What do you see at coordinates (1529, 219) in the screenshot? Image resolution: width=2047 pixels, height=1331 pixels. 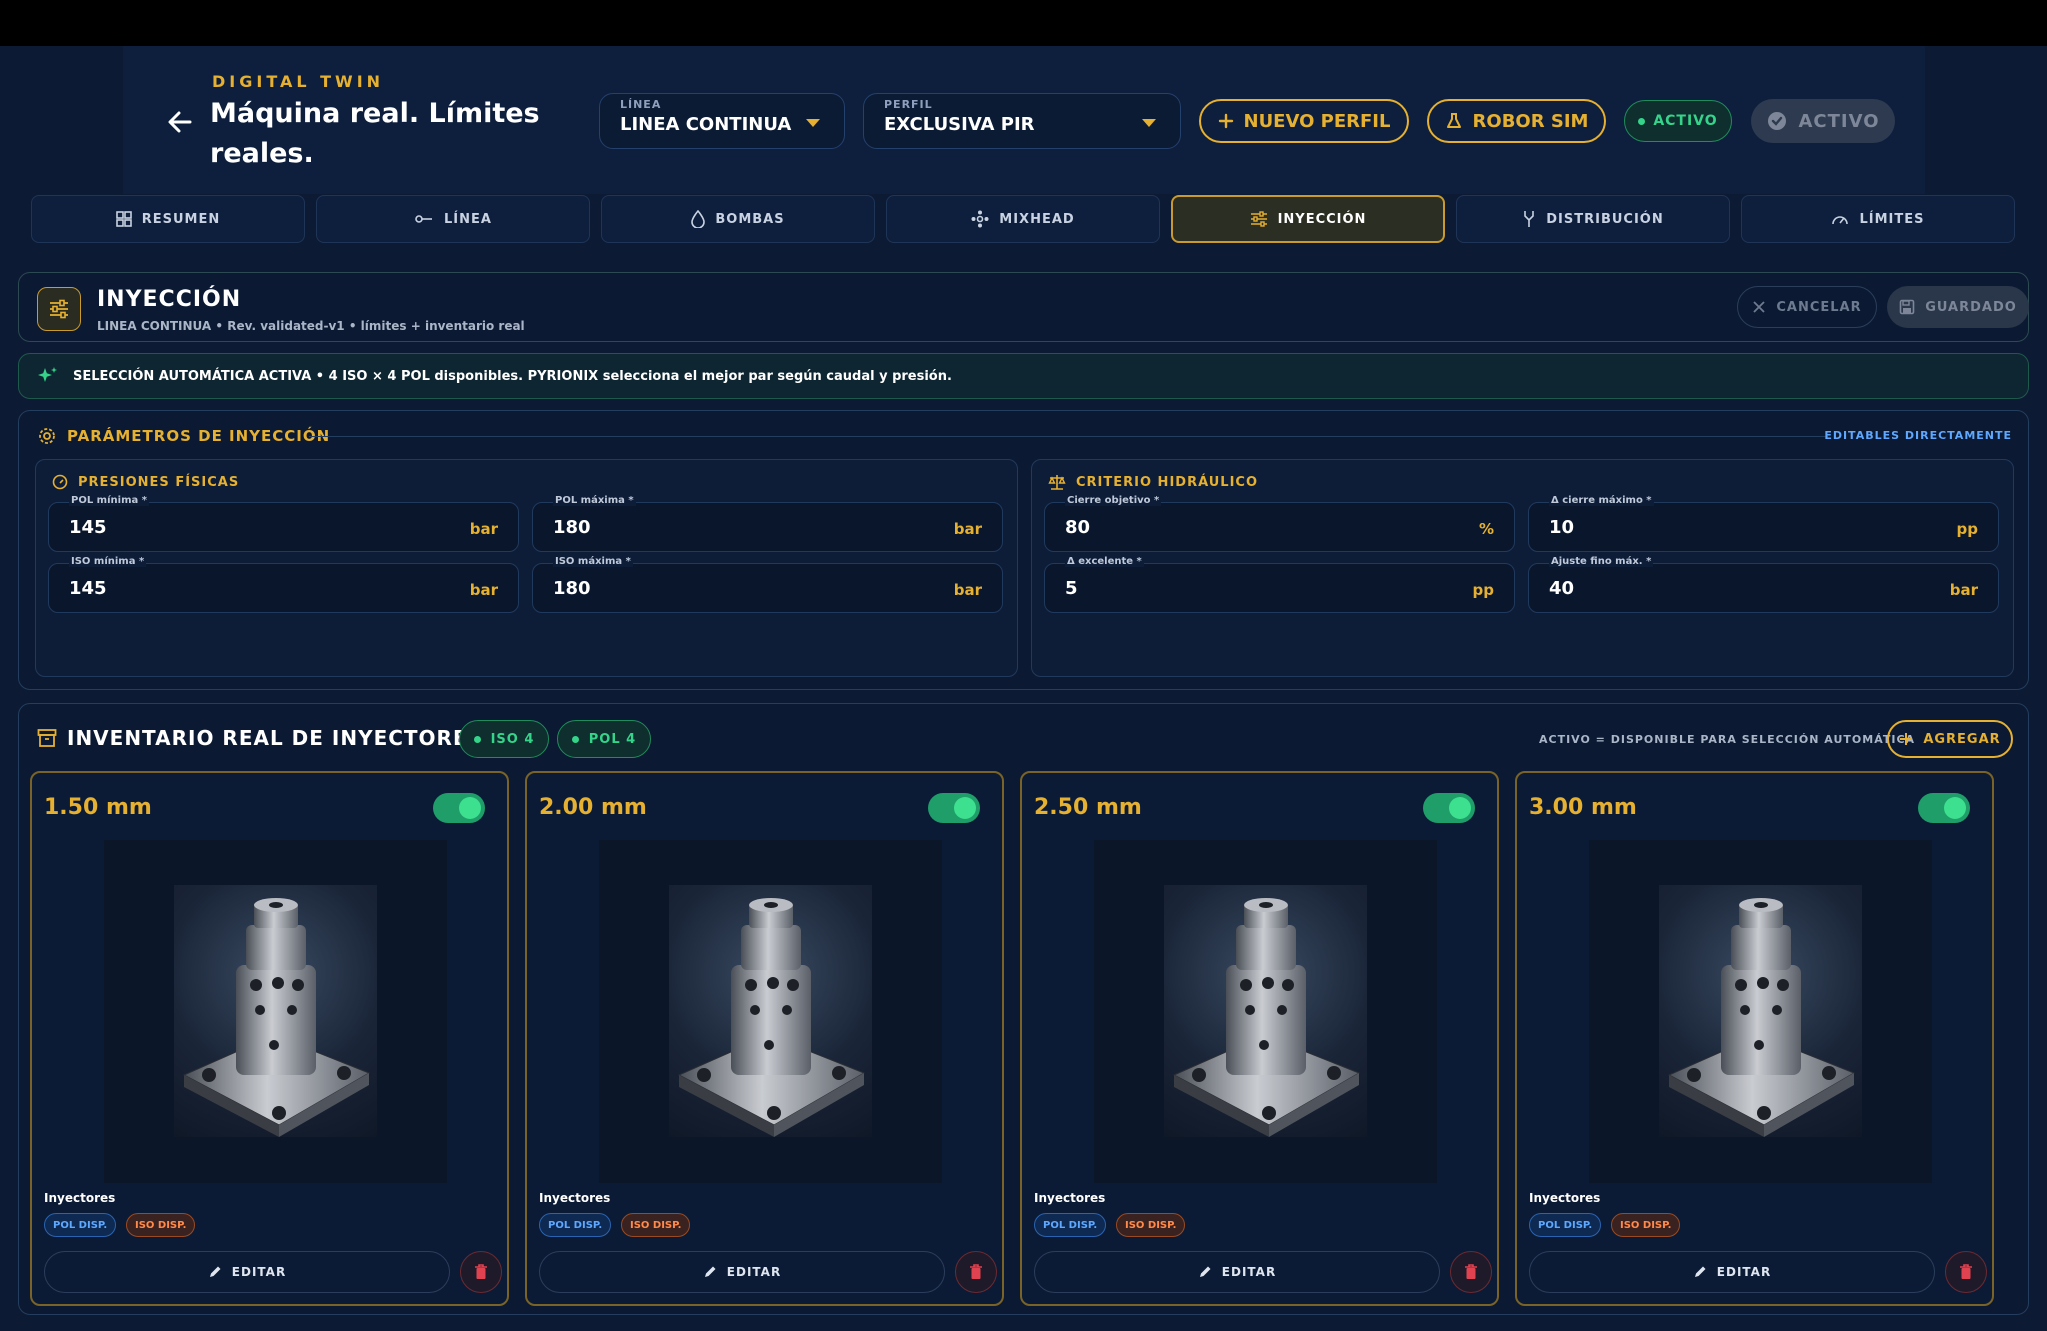 I see `fork-icon` at bounding box center [1529, 219].